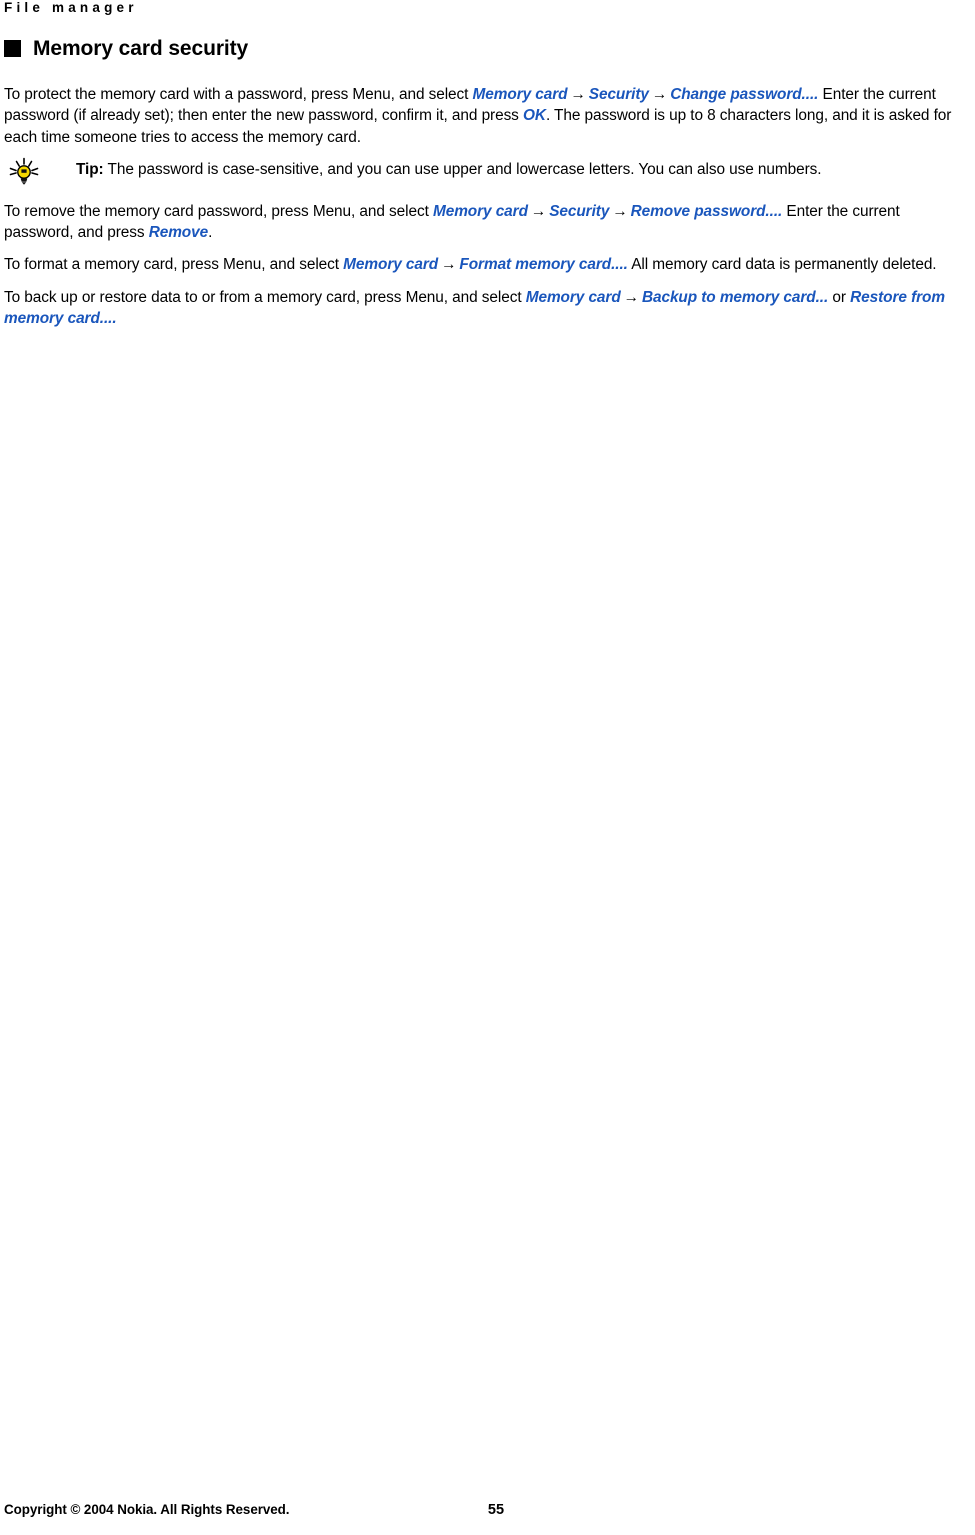 The image size is (975, 1535). I want to click on page-number: 55, so click(496, 1510).